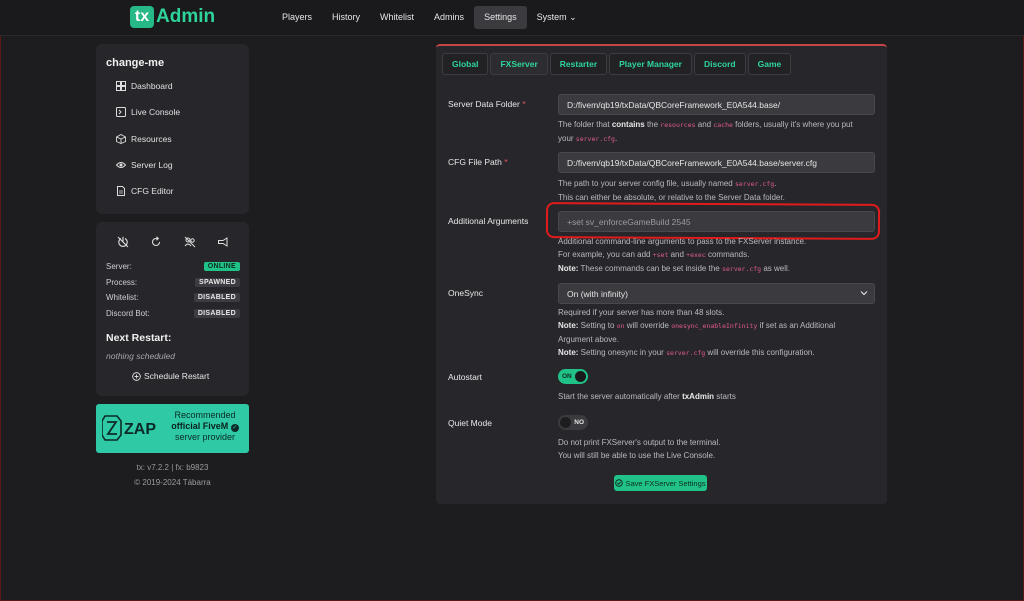 The width and height of the screenshot is (1024, 601). Describe the element at coordinates (121, 191) in the screenshot. I see `file-icon` at that location.